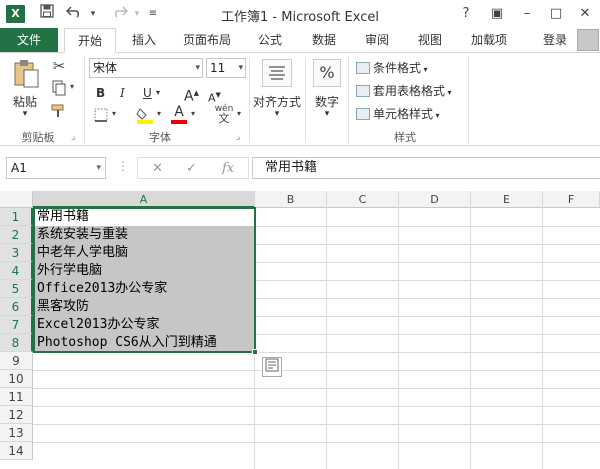 The image size is (600, 469). What do you see at coordinates (16, 289) in the screenshot?
I see `row-header: 5` at bounding box center [16, 289].